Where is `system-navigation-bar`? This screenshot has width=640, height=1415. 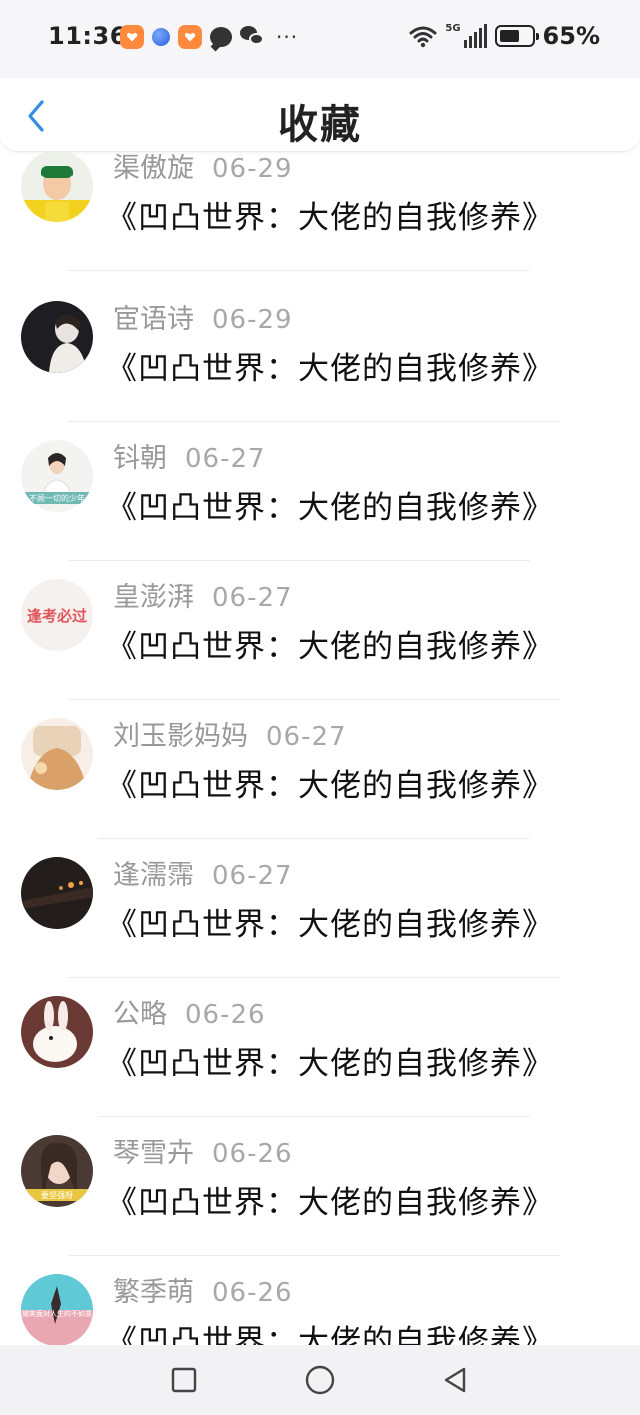 system-navigation-bar is located at coordinates (320, 1380).